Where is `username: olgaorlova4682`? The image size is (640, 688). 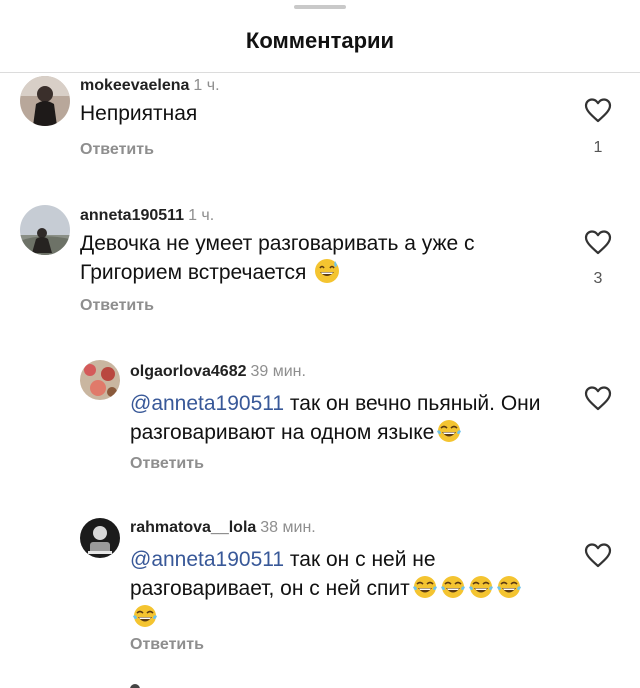 username: olgaorlova4682 is located at coordinates (188, 371).